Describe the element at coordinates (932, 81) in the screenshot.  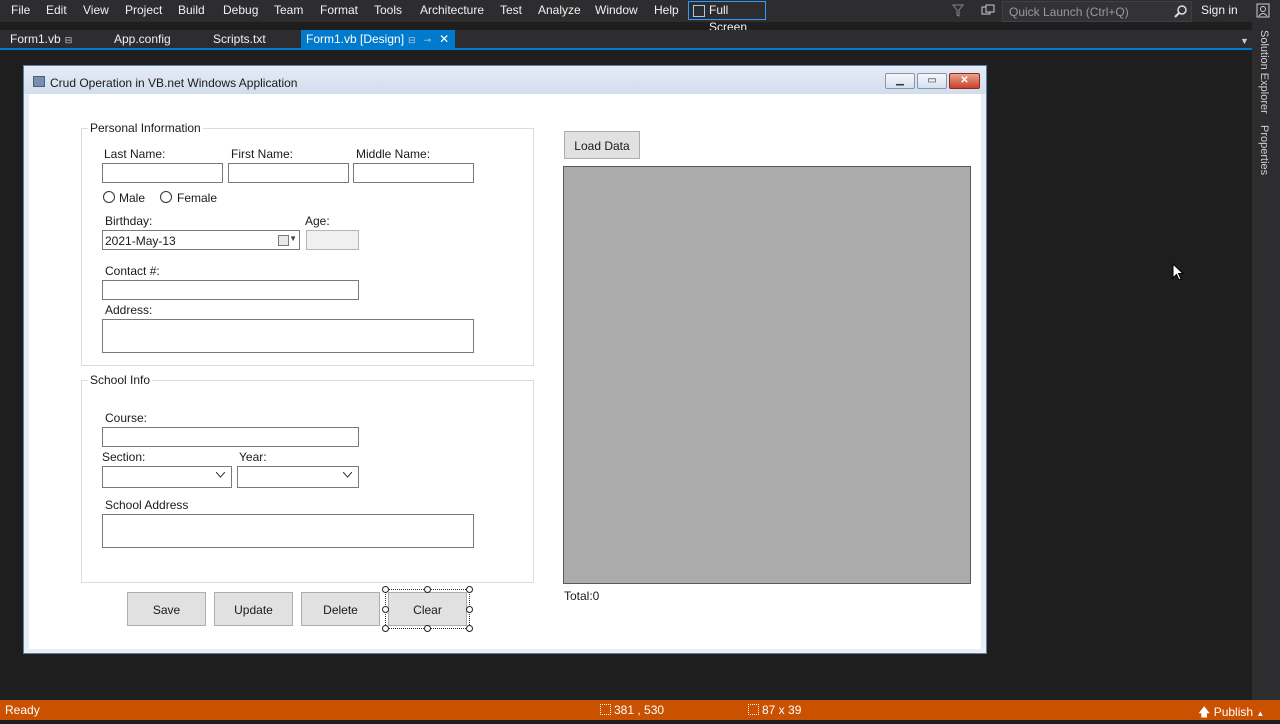
I see `maximize-button: ▭` at that location.